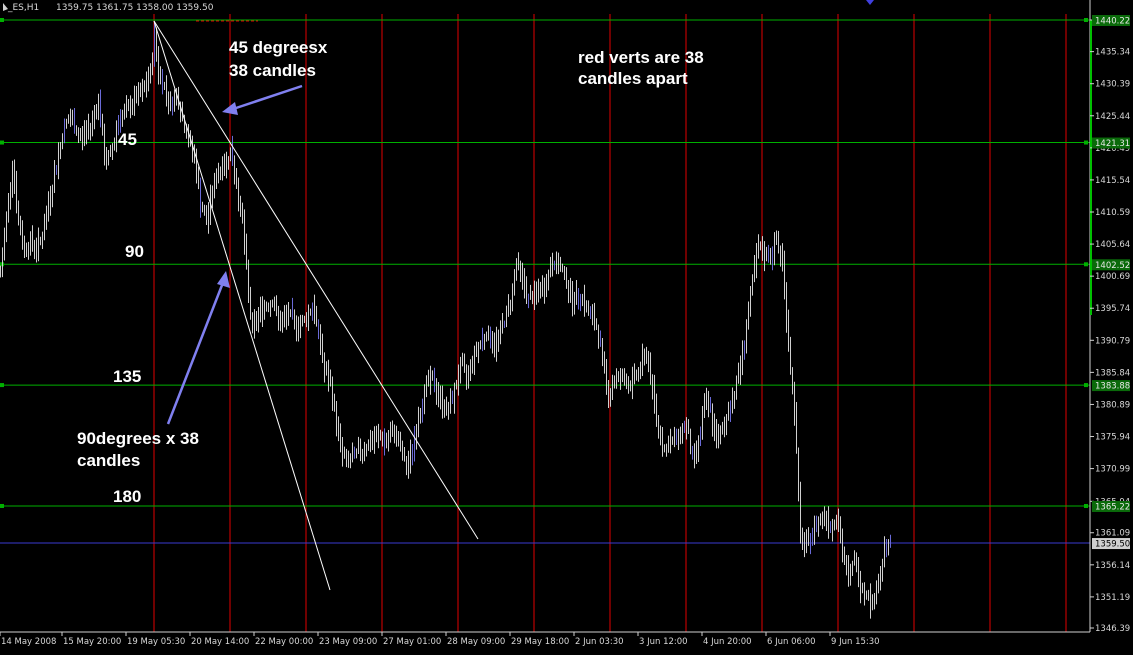 Image resolution: width=1133 pixels, height=655 pixels. What do you see at coordinates (1112, 545) in the screenshot?
I see `bid-price-tag-label: 1359.50` at bounding box center [1112, 545].